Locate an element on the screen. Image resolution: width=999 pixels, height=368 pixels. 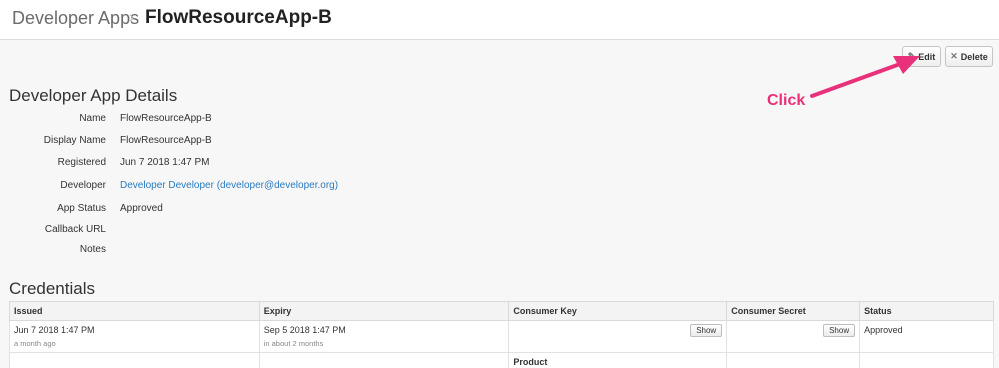
expiry-date: Sep 5 2018 1:47 PM is located at coordinates (304, 330).